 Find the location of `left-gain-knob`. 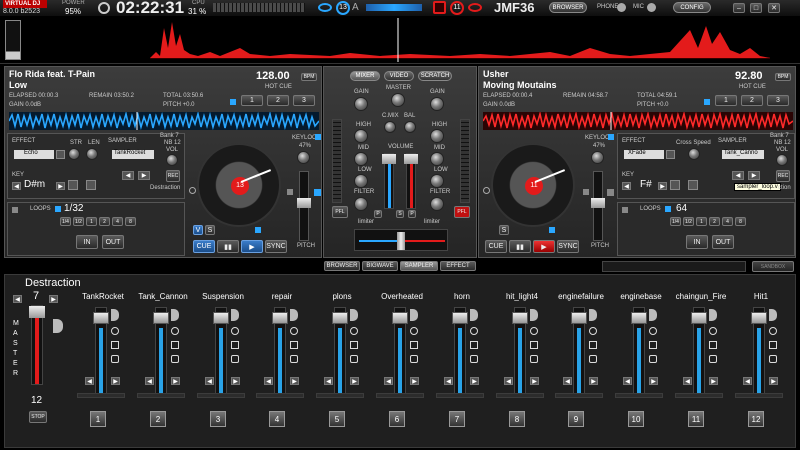

left-gain-knob is located at coordinates (361, 104).